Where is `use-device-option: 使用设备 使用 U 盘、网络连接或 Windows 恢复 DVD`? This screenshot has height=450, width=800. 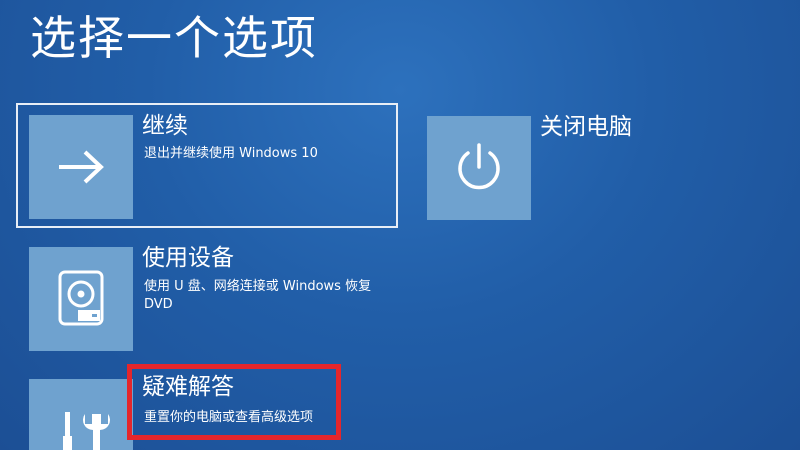
use-device-option: 使用设备 使用 U 盘、网络连接或 Windows 恢复 DVD is located at coordinates (208, 299).